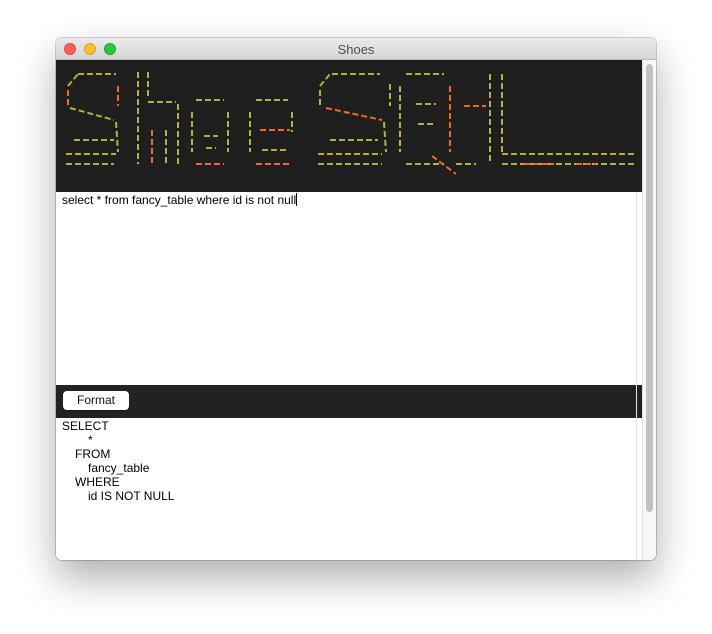 The image size is (712, 634). Describe the element at coordinates (85, 426) in the screenshot. I see `formatted-sql-line: SELECT` at that location.